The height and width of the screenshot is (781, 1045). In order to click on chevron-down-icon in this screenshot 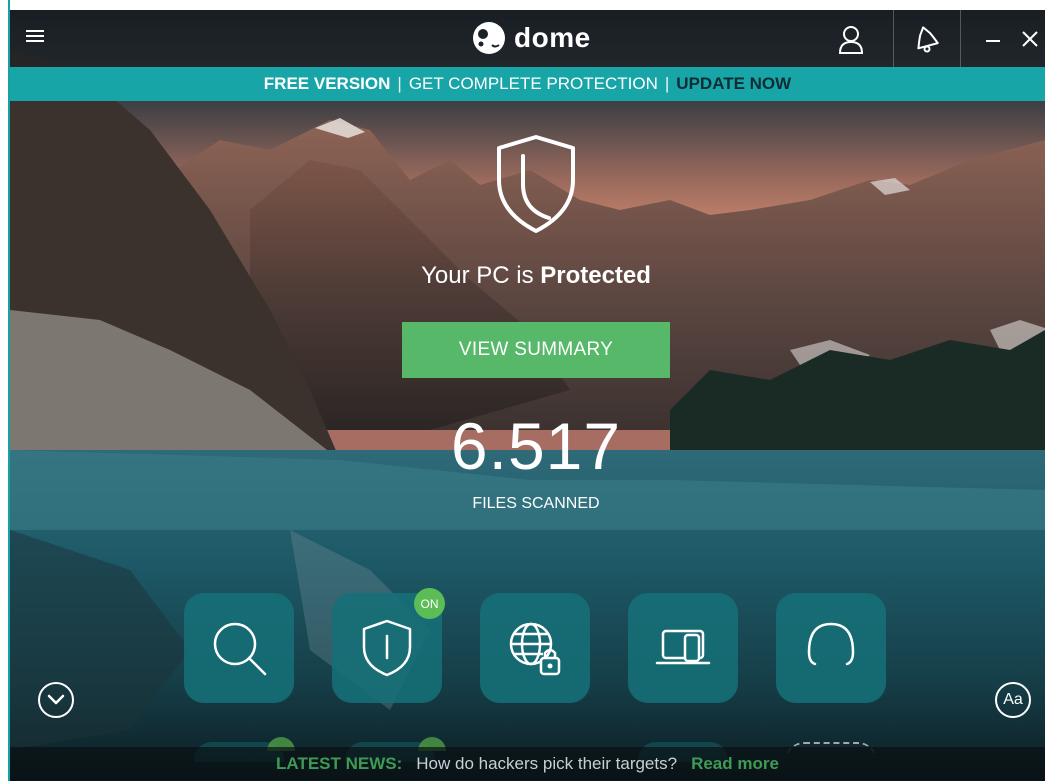, I will do `click(56, 699)`.